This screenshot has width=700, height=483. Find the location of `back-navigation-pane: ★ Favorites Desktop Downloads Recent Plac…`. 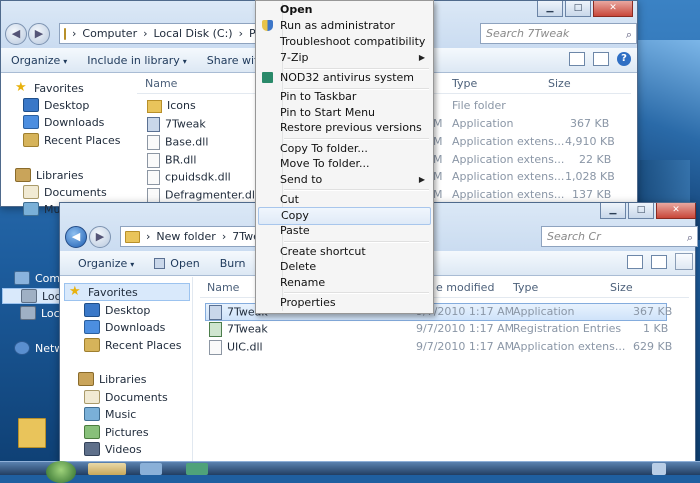

back-navigation-pane: ★ Favorites Desktop Downloads Recent Plac… is located at coordinates (66, 144).